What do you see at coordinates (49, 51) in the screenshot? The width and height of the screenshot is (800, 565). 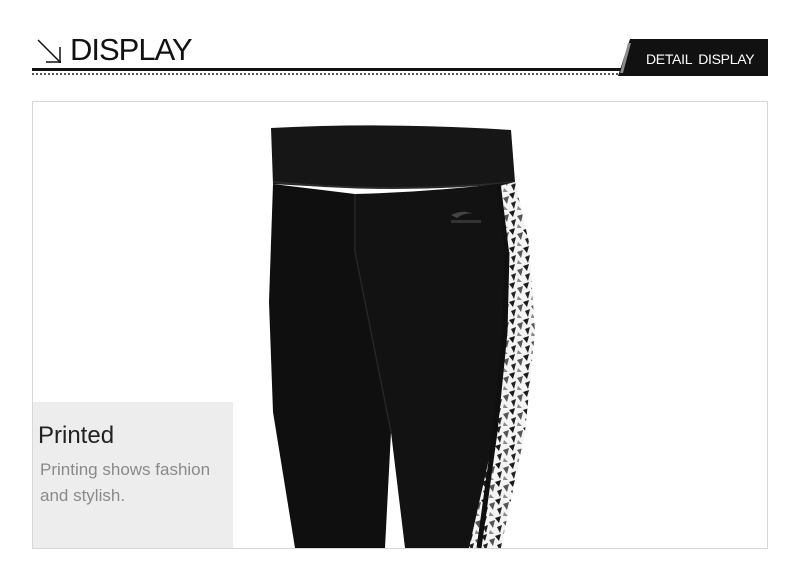 I see `diagonal-arrow-icon` at bounding box center [49, 51].